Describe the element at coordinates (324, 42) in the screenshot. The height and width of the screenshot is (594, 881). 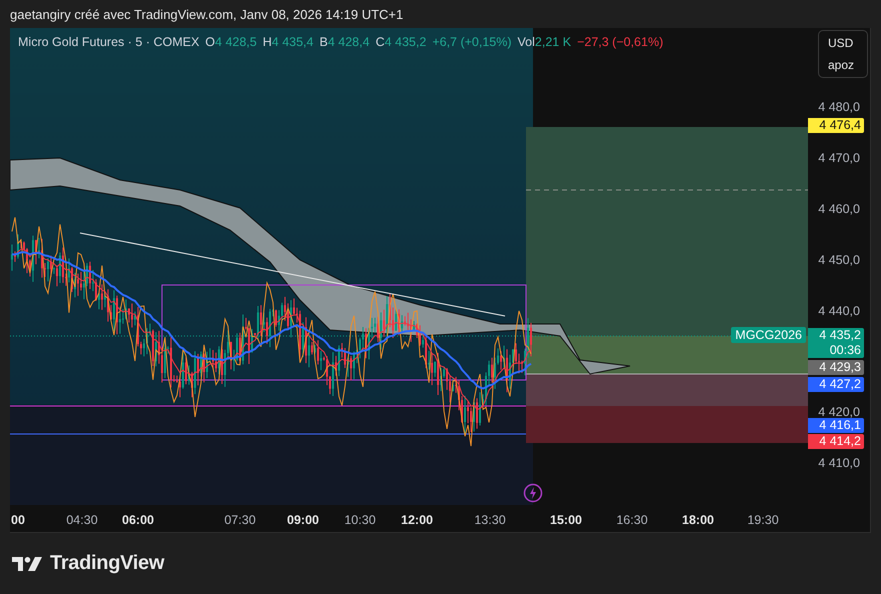
I see `ohlc-label: B` at that location.